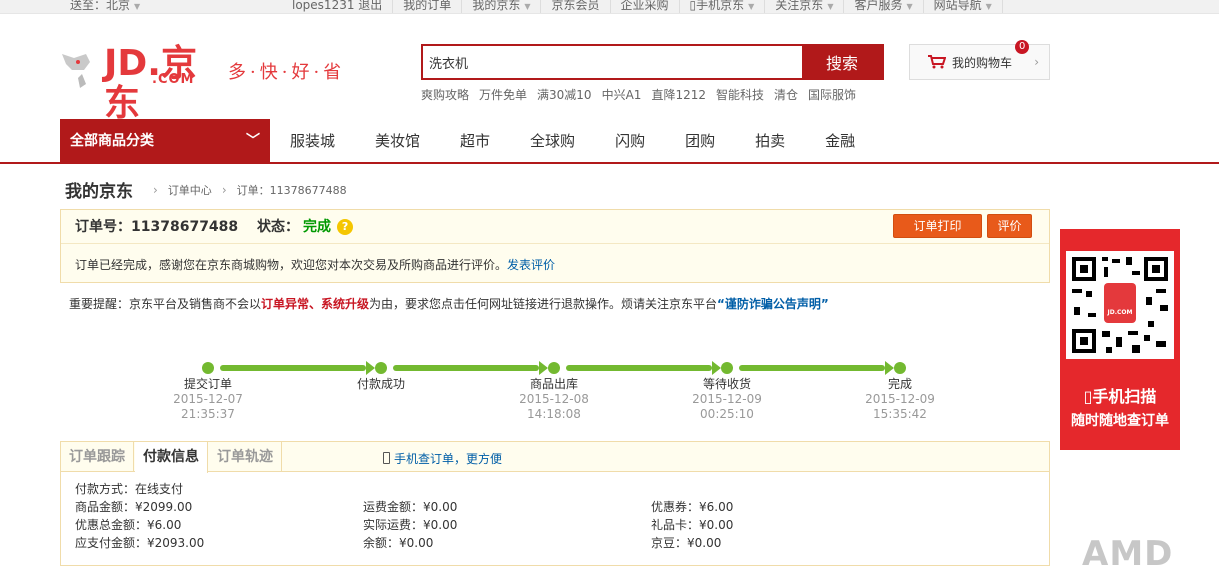  What do you see at coordinates (555, 457) in the screenshot?
I see `tab-bar: 订单跟踪 付款信息 订单轨迹 手机查订单，更方便` at bounding box center [555, 457].